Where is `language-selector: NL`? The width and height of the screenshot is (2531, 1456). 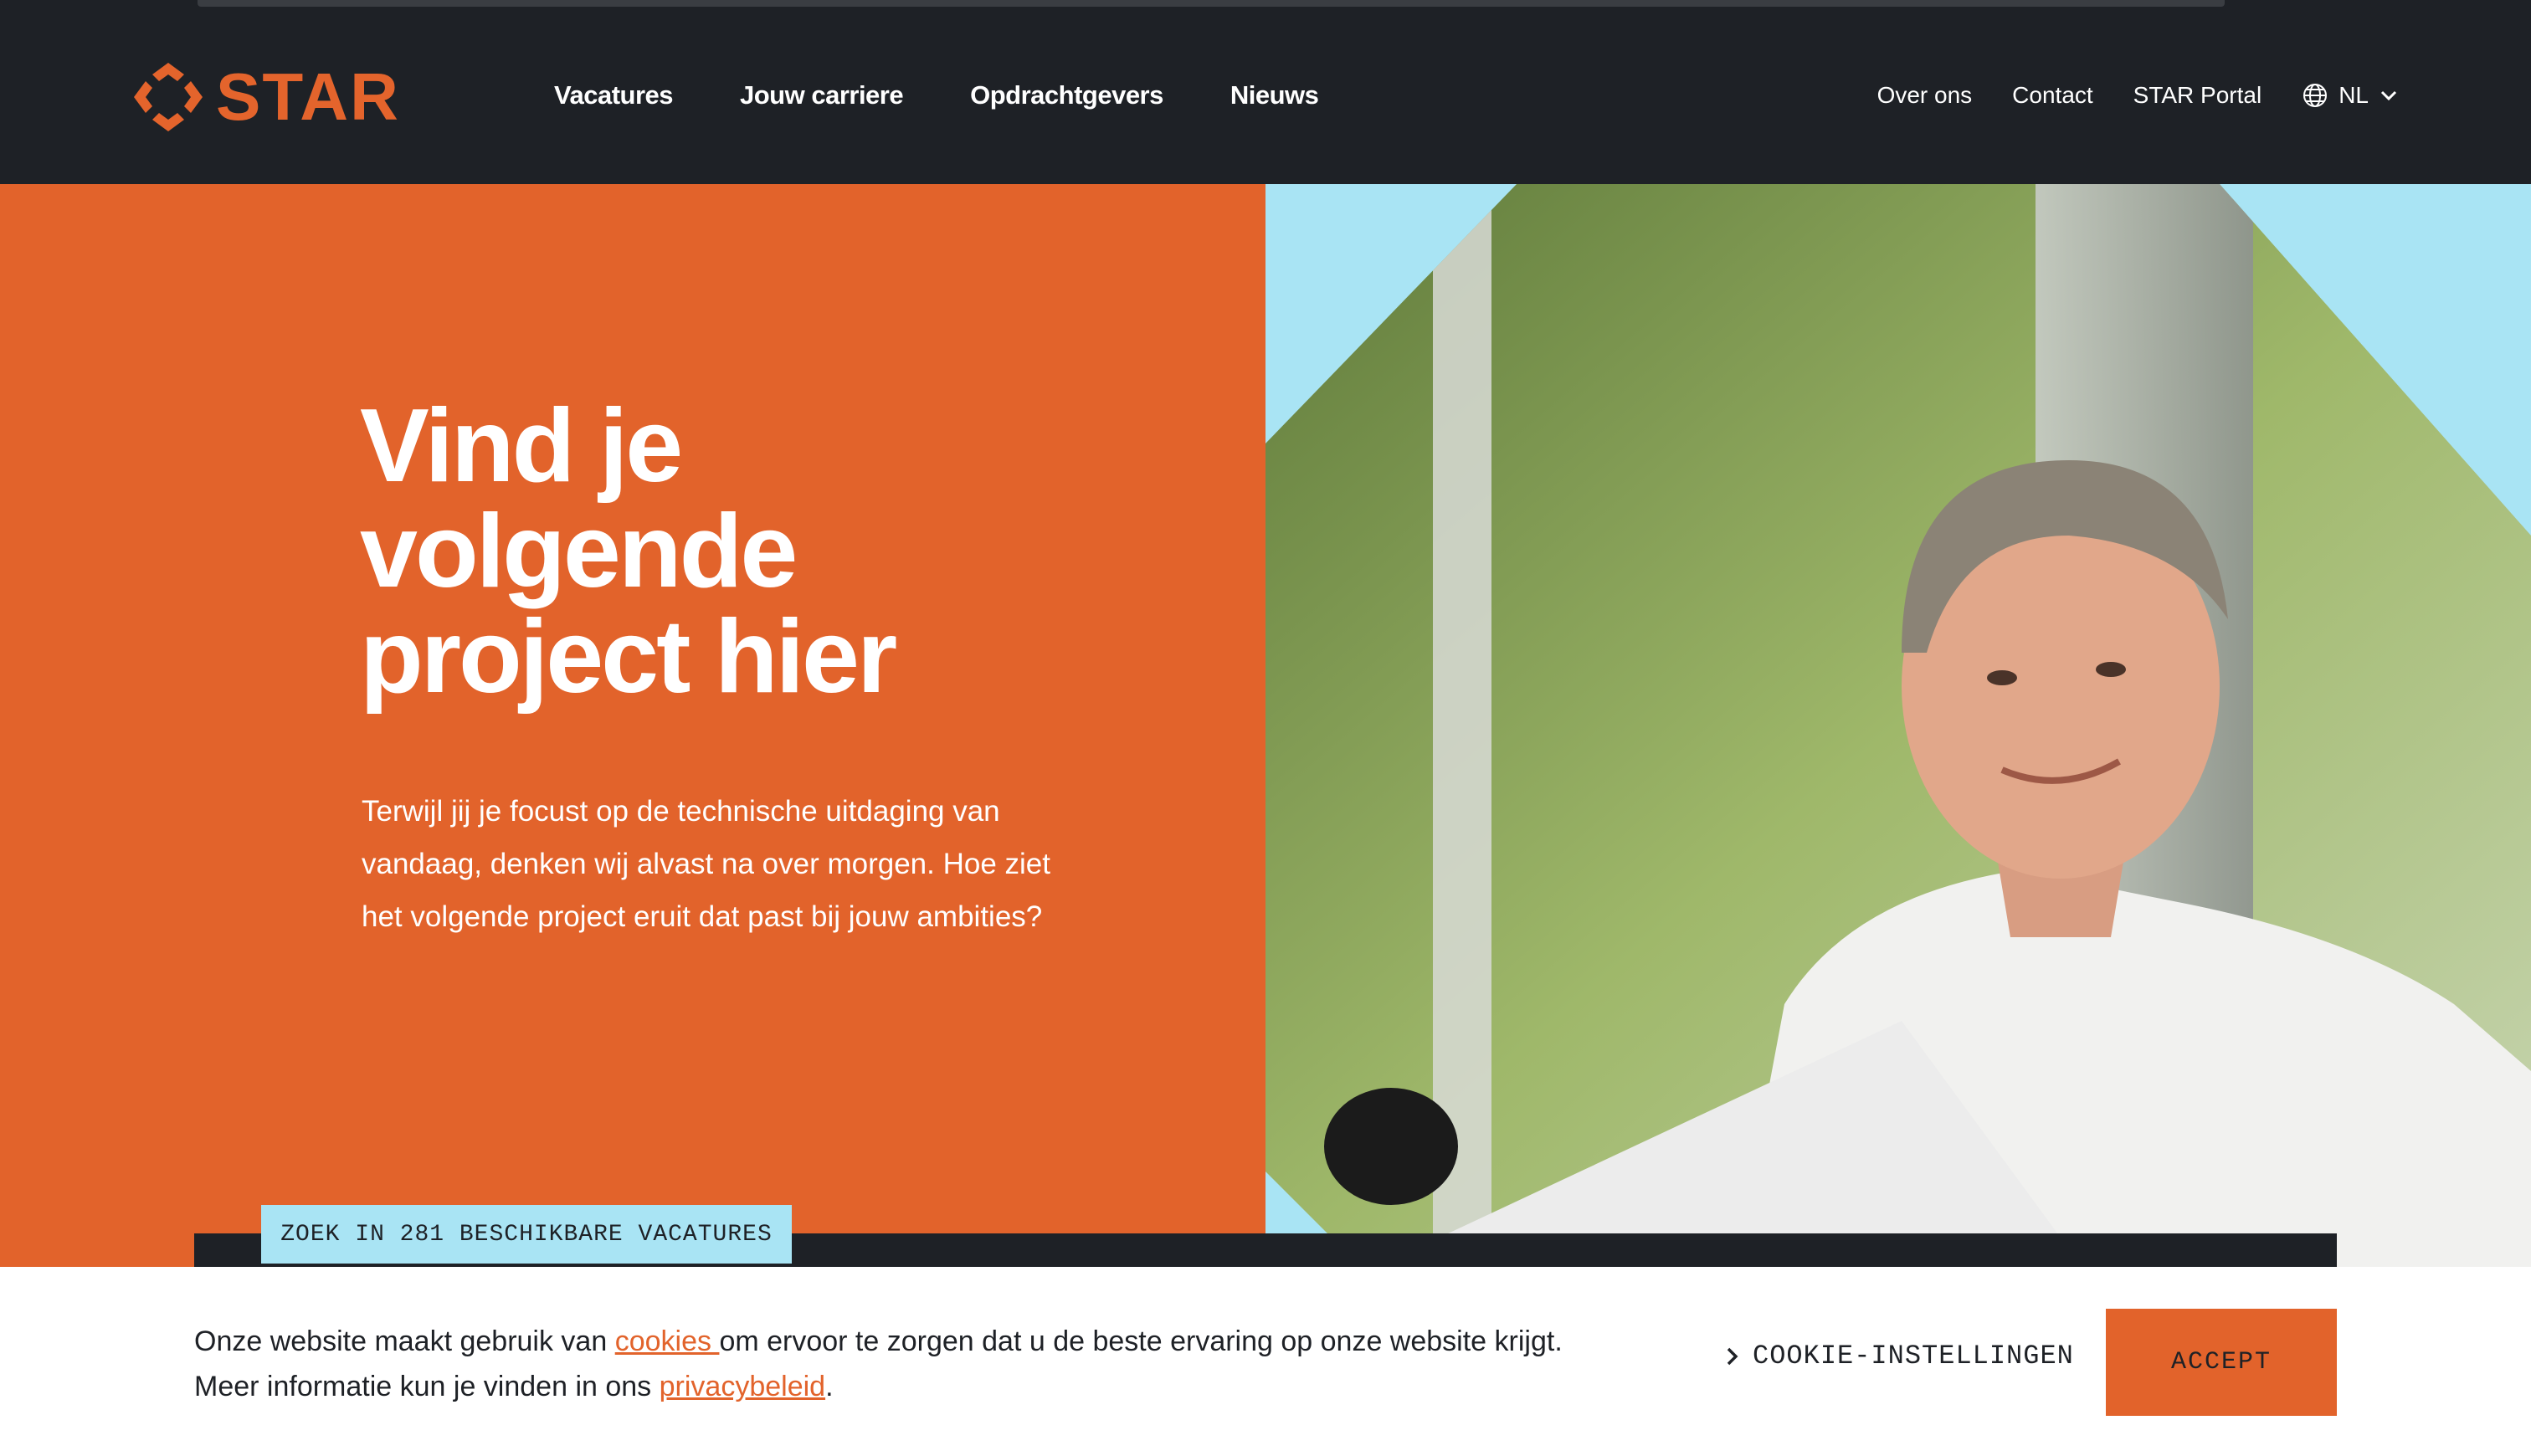
language-selector: NL is located at coordinates (2350, 96).